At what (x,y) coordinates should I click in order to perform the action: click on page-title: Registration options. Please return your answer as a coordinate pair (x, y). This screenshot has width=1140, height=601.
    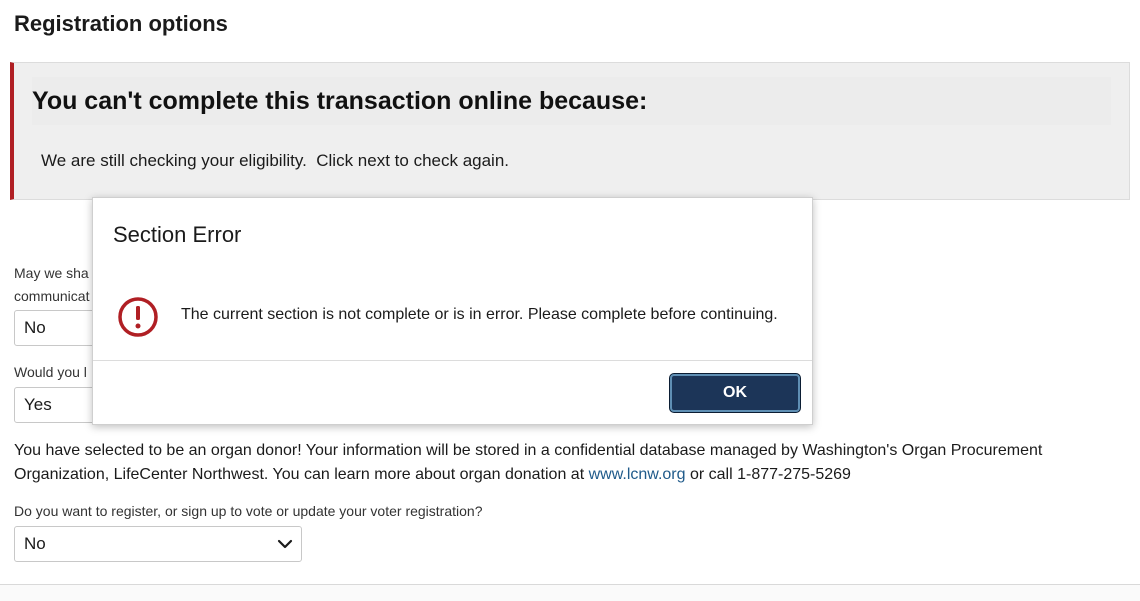
    Looking at the image, I should click on (121, 23).